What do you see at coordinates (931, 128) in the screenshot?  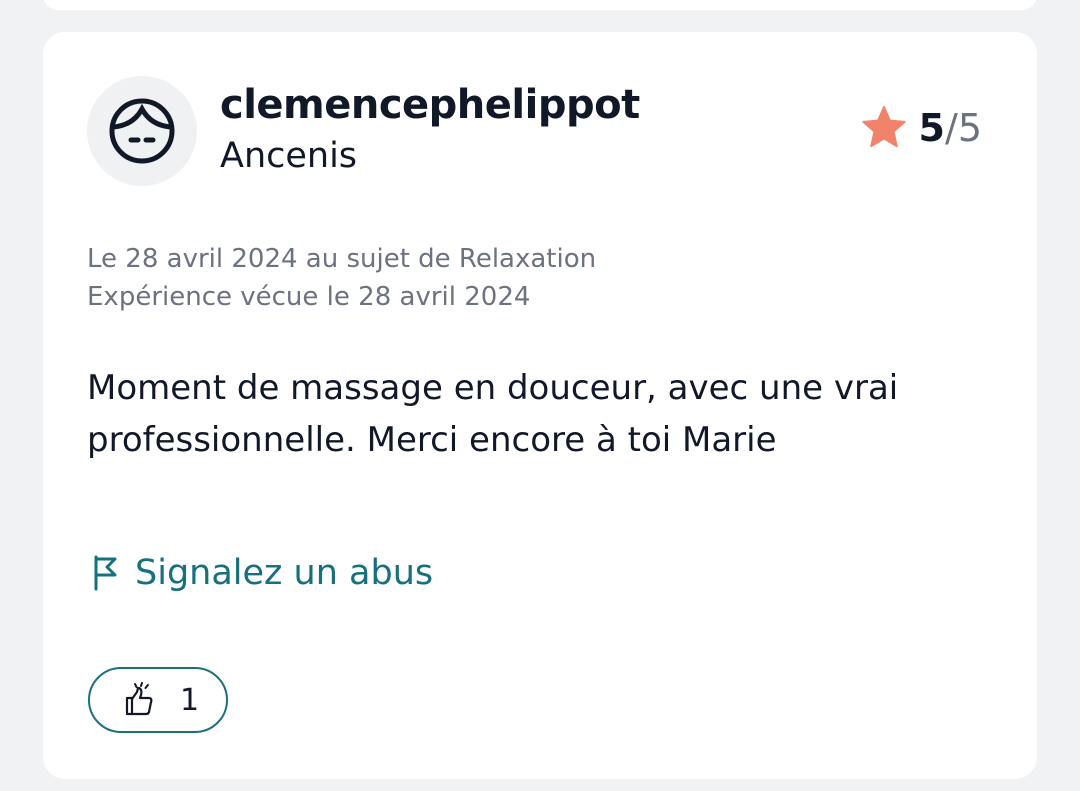 I see `rating-value: 5` at bounding box center [931, 128].